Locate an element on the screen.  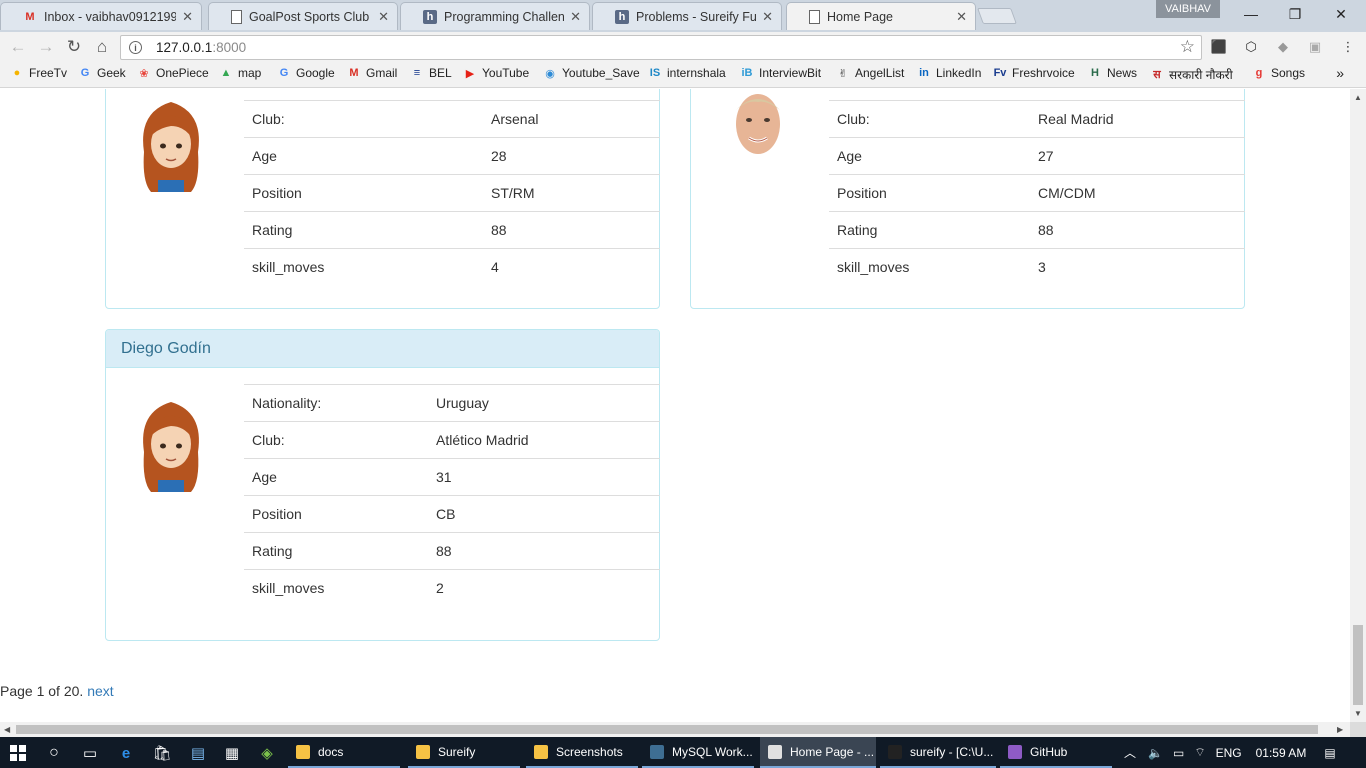
bookmark-youtube-save: ◉ Youtube_Save is located at coordinates (591, 73).